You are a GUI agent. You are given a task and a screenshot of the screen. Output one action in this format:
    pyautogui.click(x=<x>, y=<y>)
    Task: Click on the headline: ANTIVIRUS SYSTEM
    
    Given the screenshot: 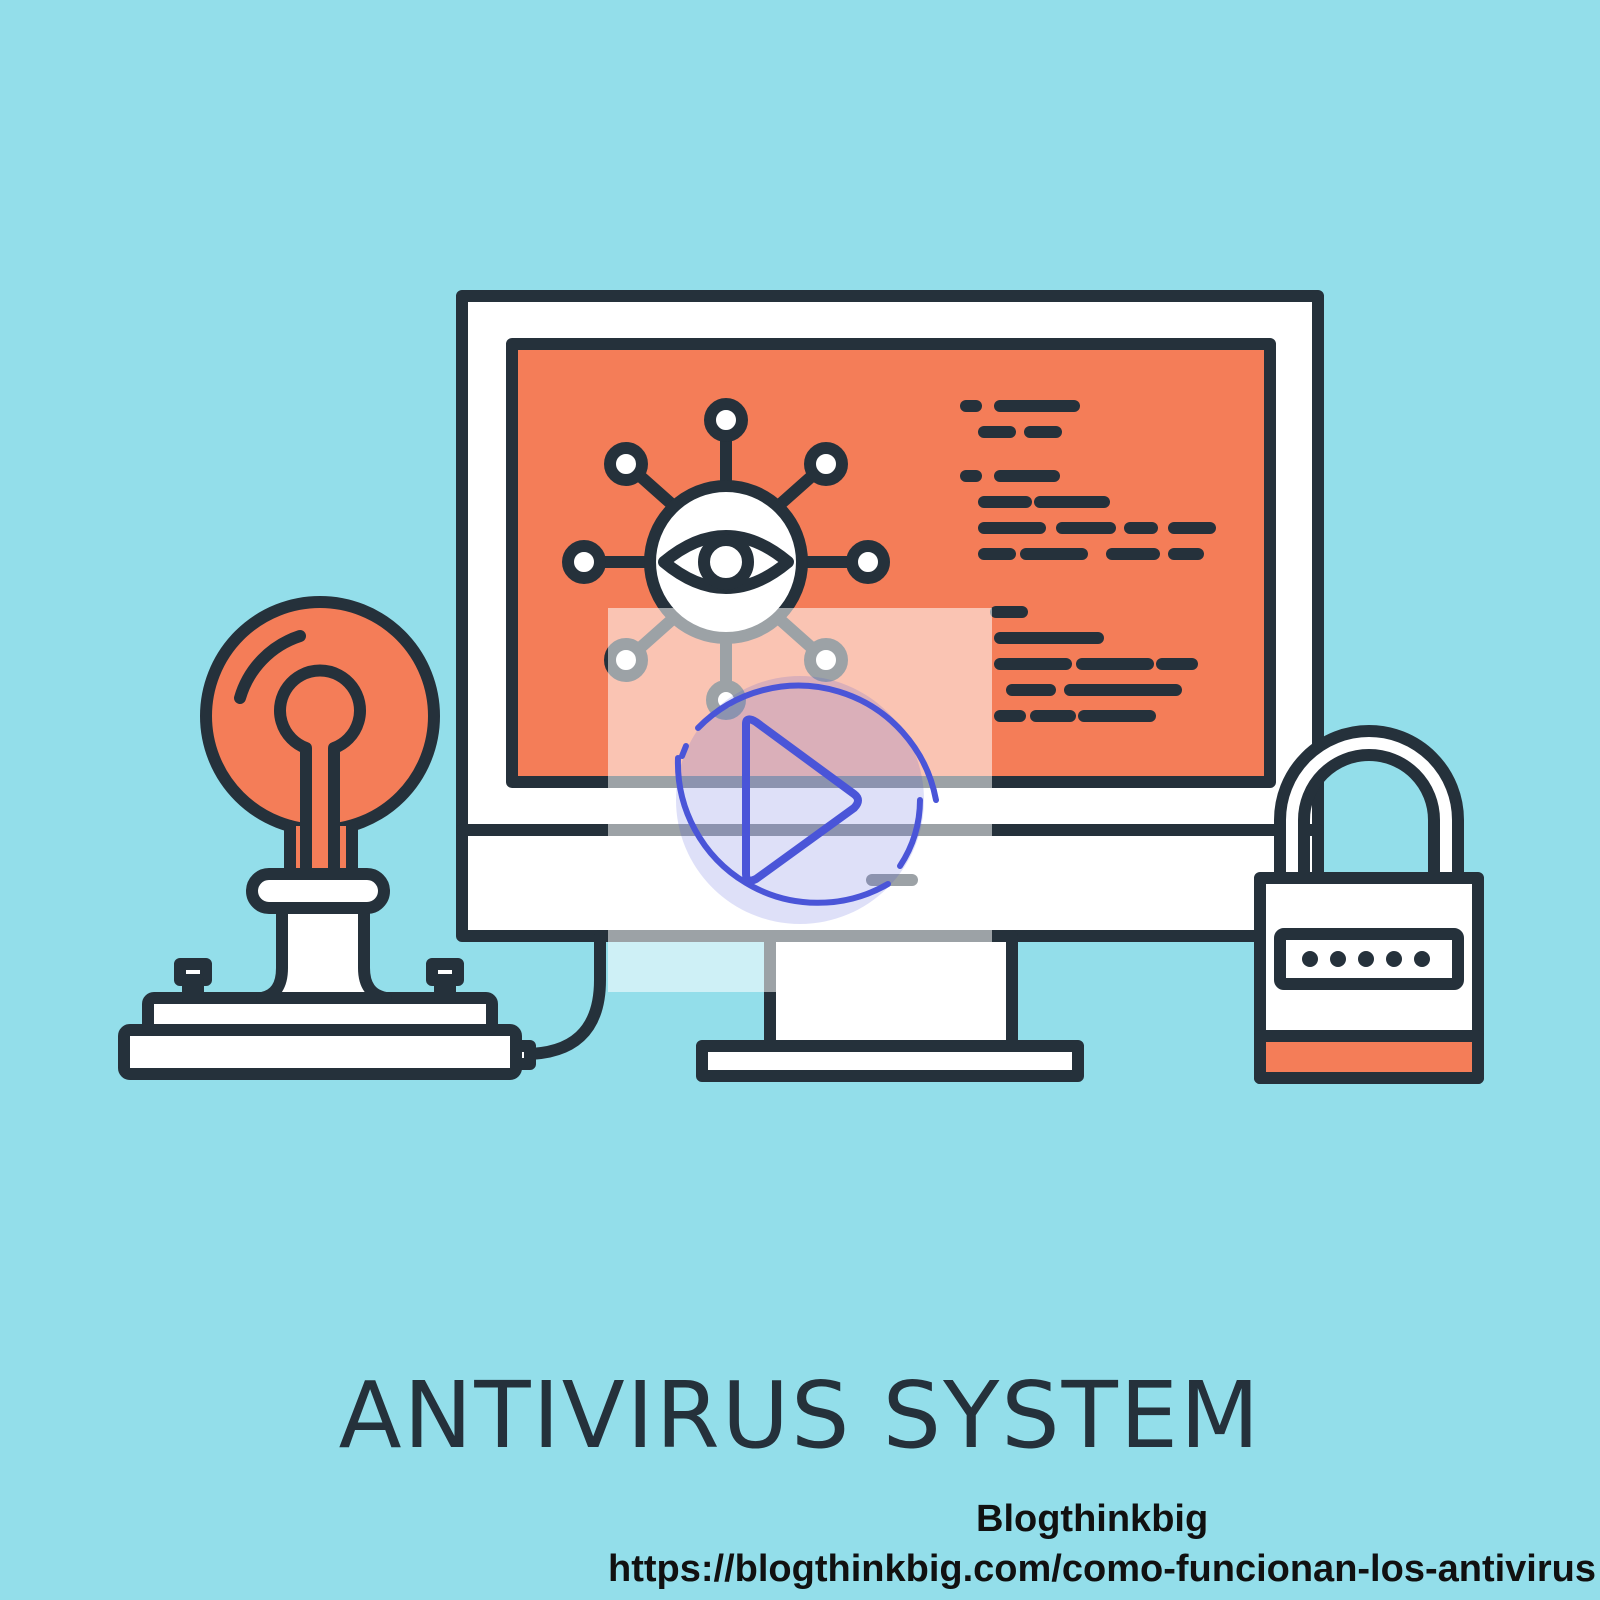 What is the action you would take?
    pyautogui.click(x=800, y=1415)
    